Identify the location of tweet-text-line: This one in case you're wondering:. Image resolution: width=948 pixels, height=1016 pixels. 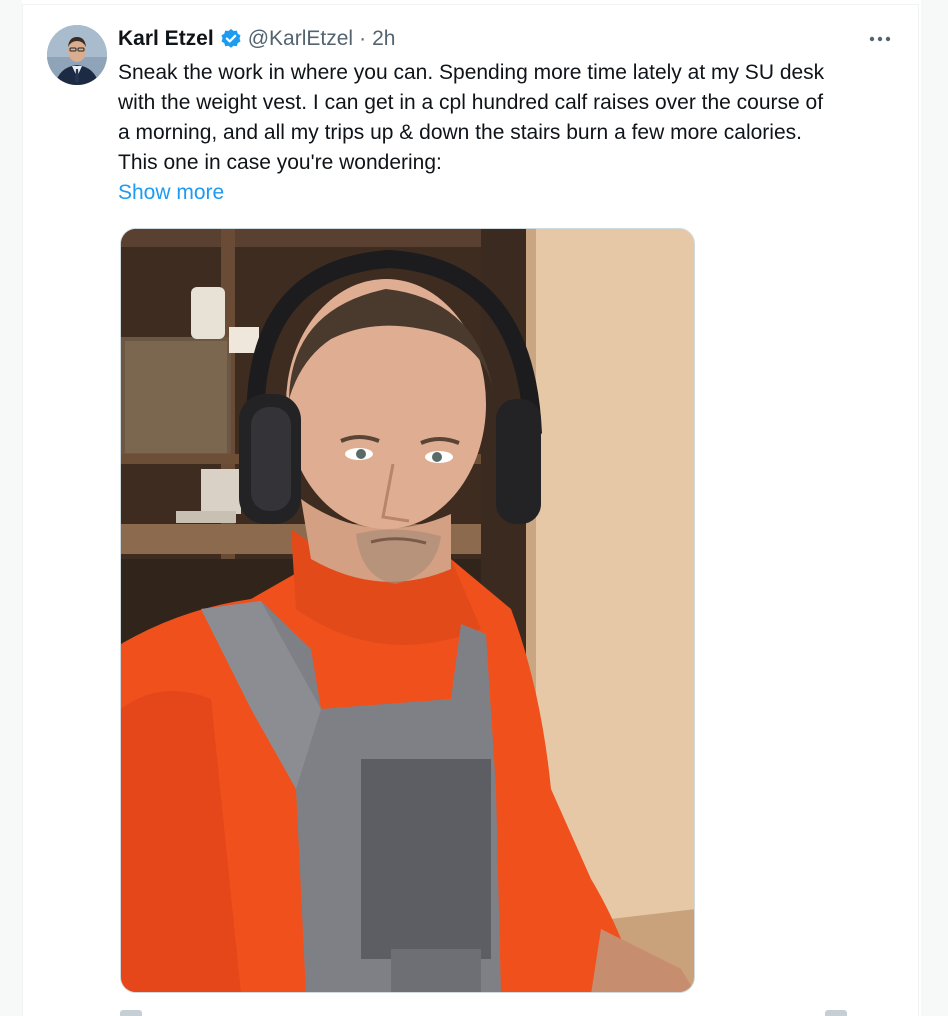
(280, 162).